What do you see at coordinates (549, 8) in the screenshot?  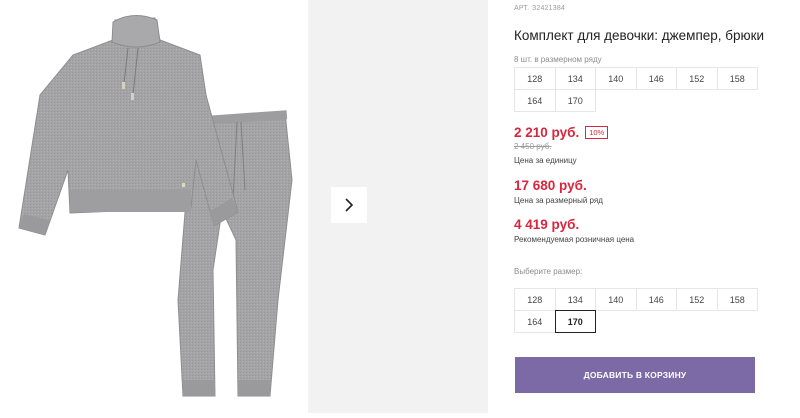 I see `article-value: 32421384` at bounding box center [549, 8].